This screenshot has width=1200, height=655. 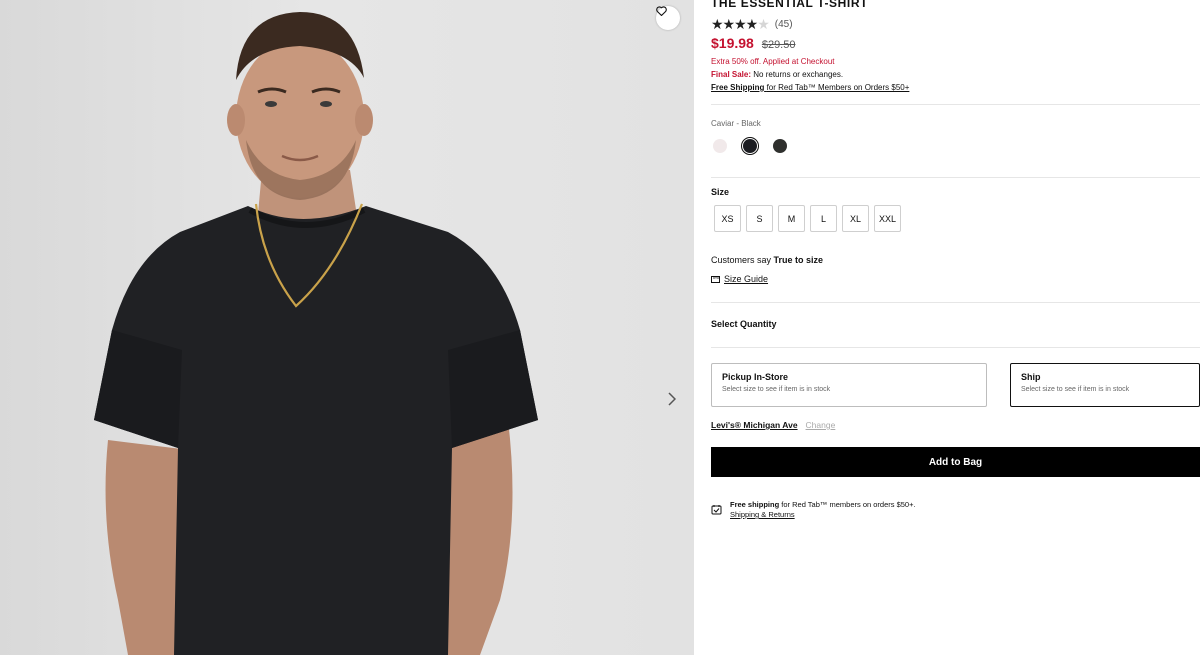 What do you see at coordinates (732, 43) in the screenshot?
I see `sale-price: $19.98` at bounding box center [732, 43].